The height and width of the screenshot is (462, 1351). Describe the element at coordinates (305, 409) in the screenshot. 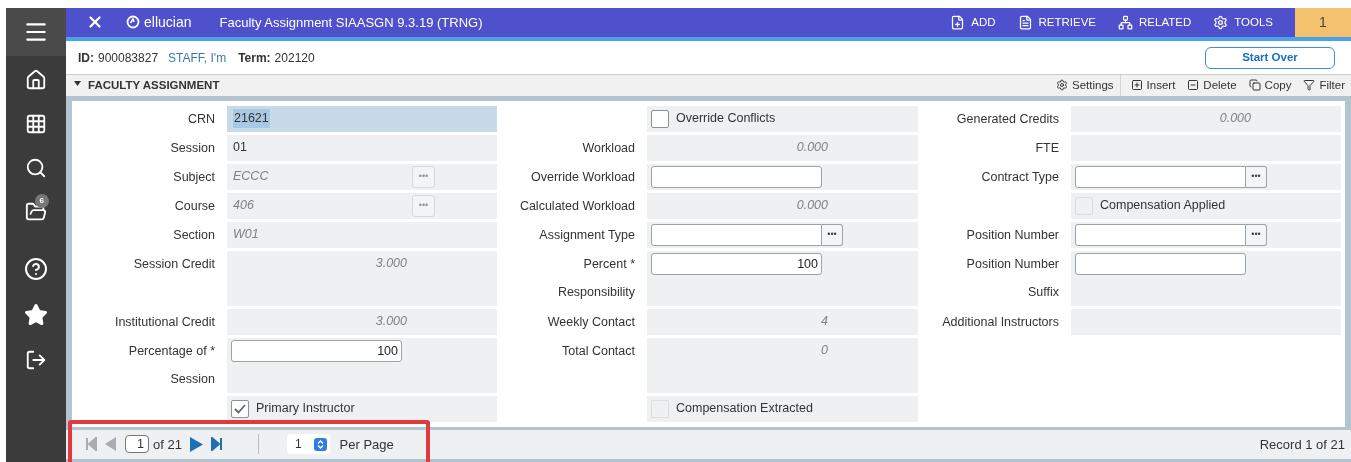

I see `checkbox-label: Primary Instructor` at that location.